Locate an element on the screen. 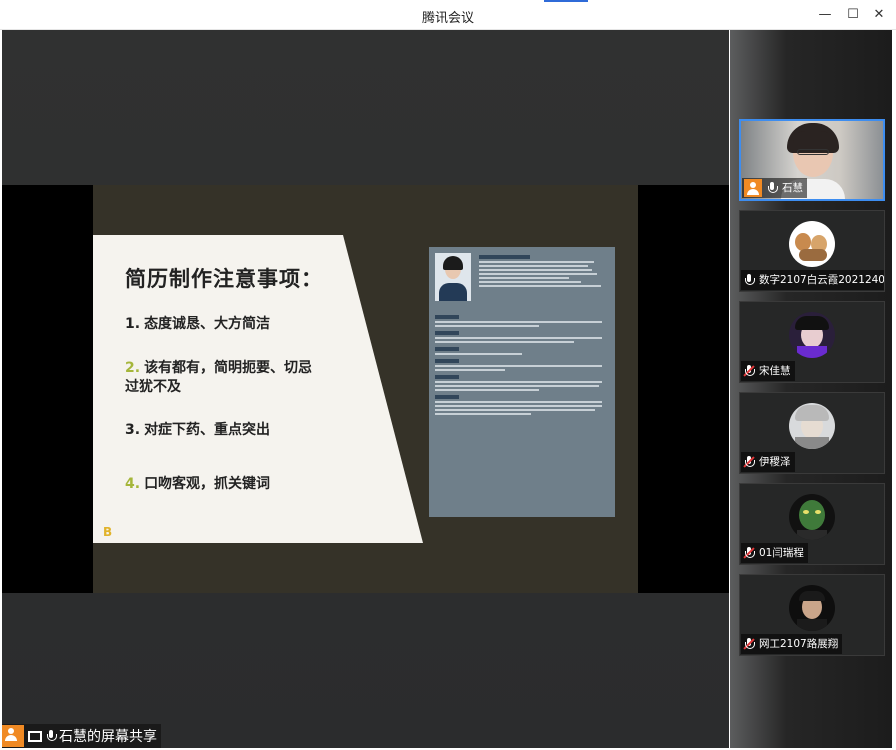 The width and height of the screenshot is (896, 750). slide-item-text: 对症下药、重点突出 is located at coordinates (207, 430).